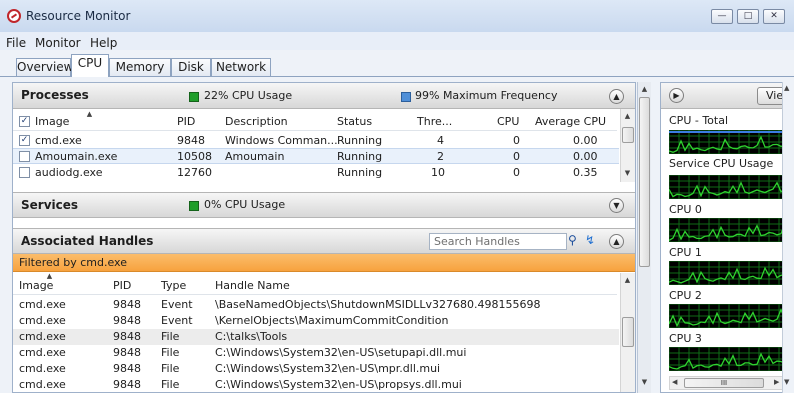 The image size is (794, 393). What do you see at coordinates (241, 67) in the screenshot?
I see `tab-network: Network` at bounding box center [241, 67].